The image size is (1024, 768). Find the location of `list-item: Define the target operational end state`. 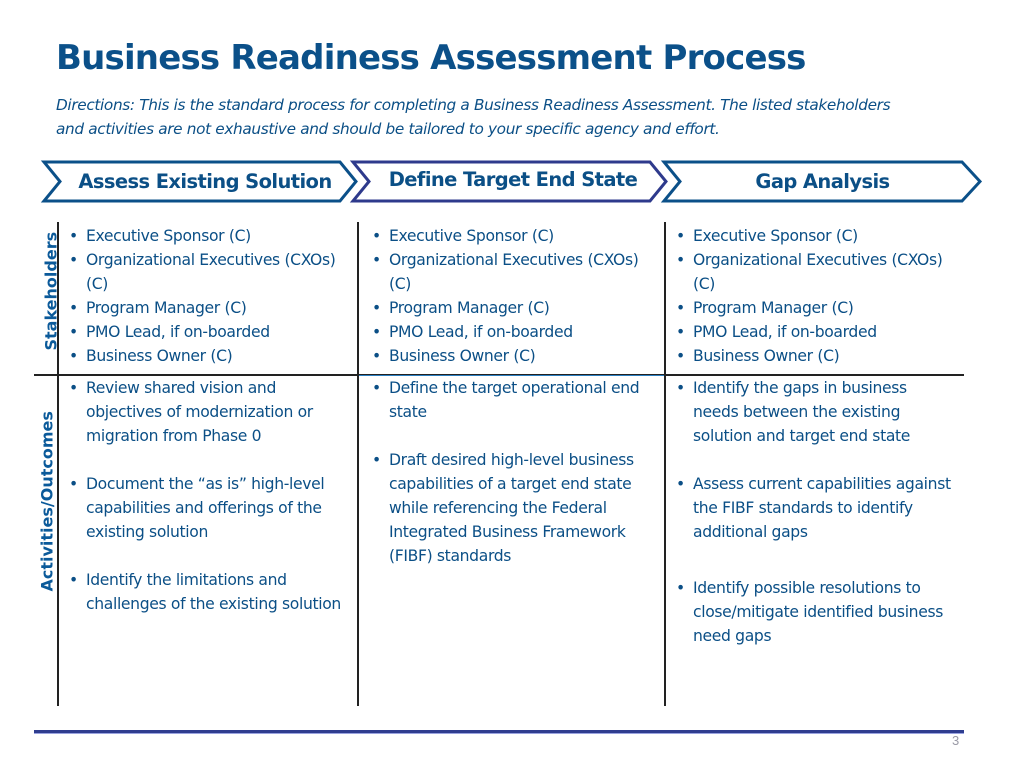

list-item: Define the target operational end state is located at coordinates (516, 400).